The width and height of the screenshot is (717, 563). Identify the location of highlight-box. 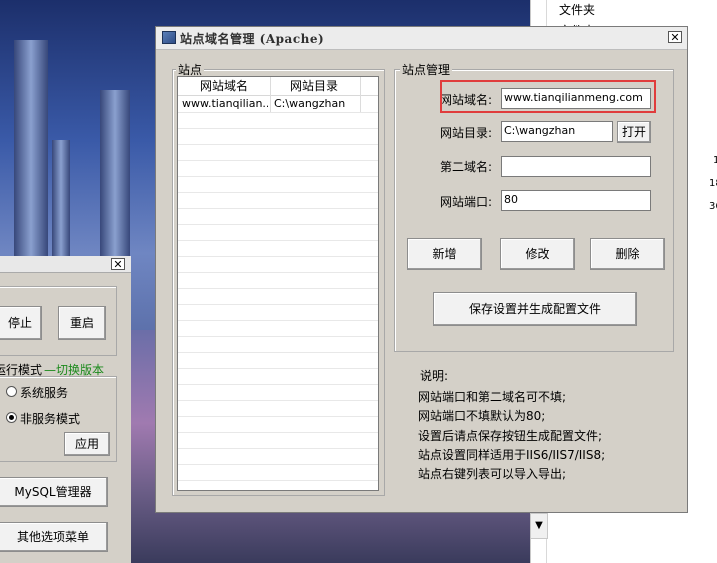
(548, 96).